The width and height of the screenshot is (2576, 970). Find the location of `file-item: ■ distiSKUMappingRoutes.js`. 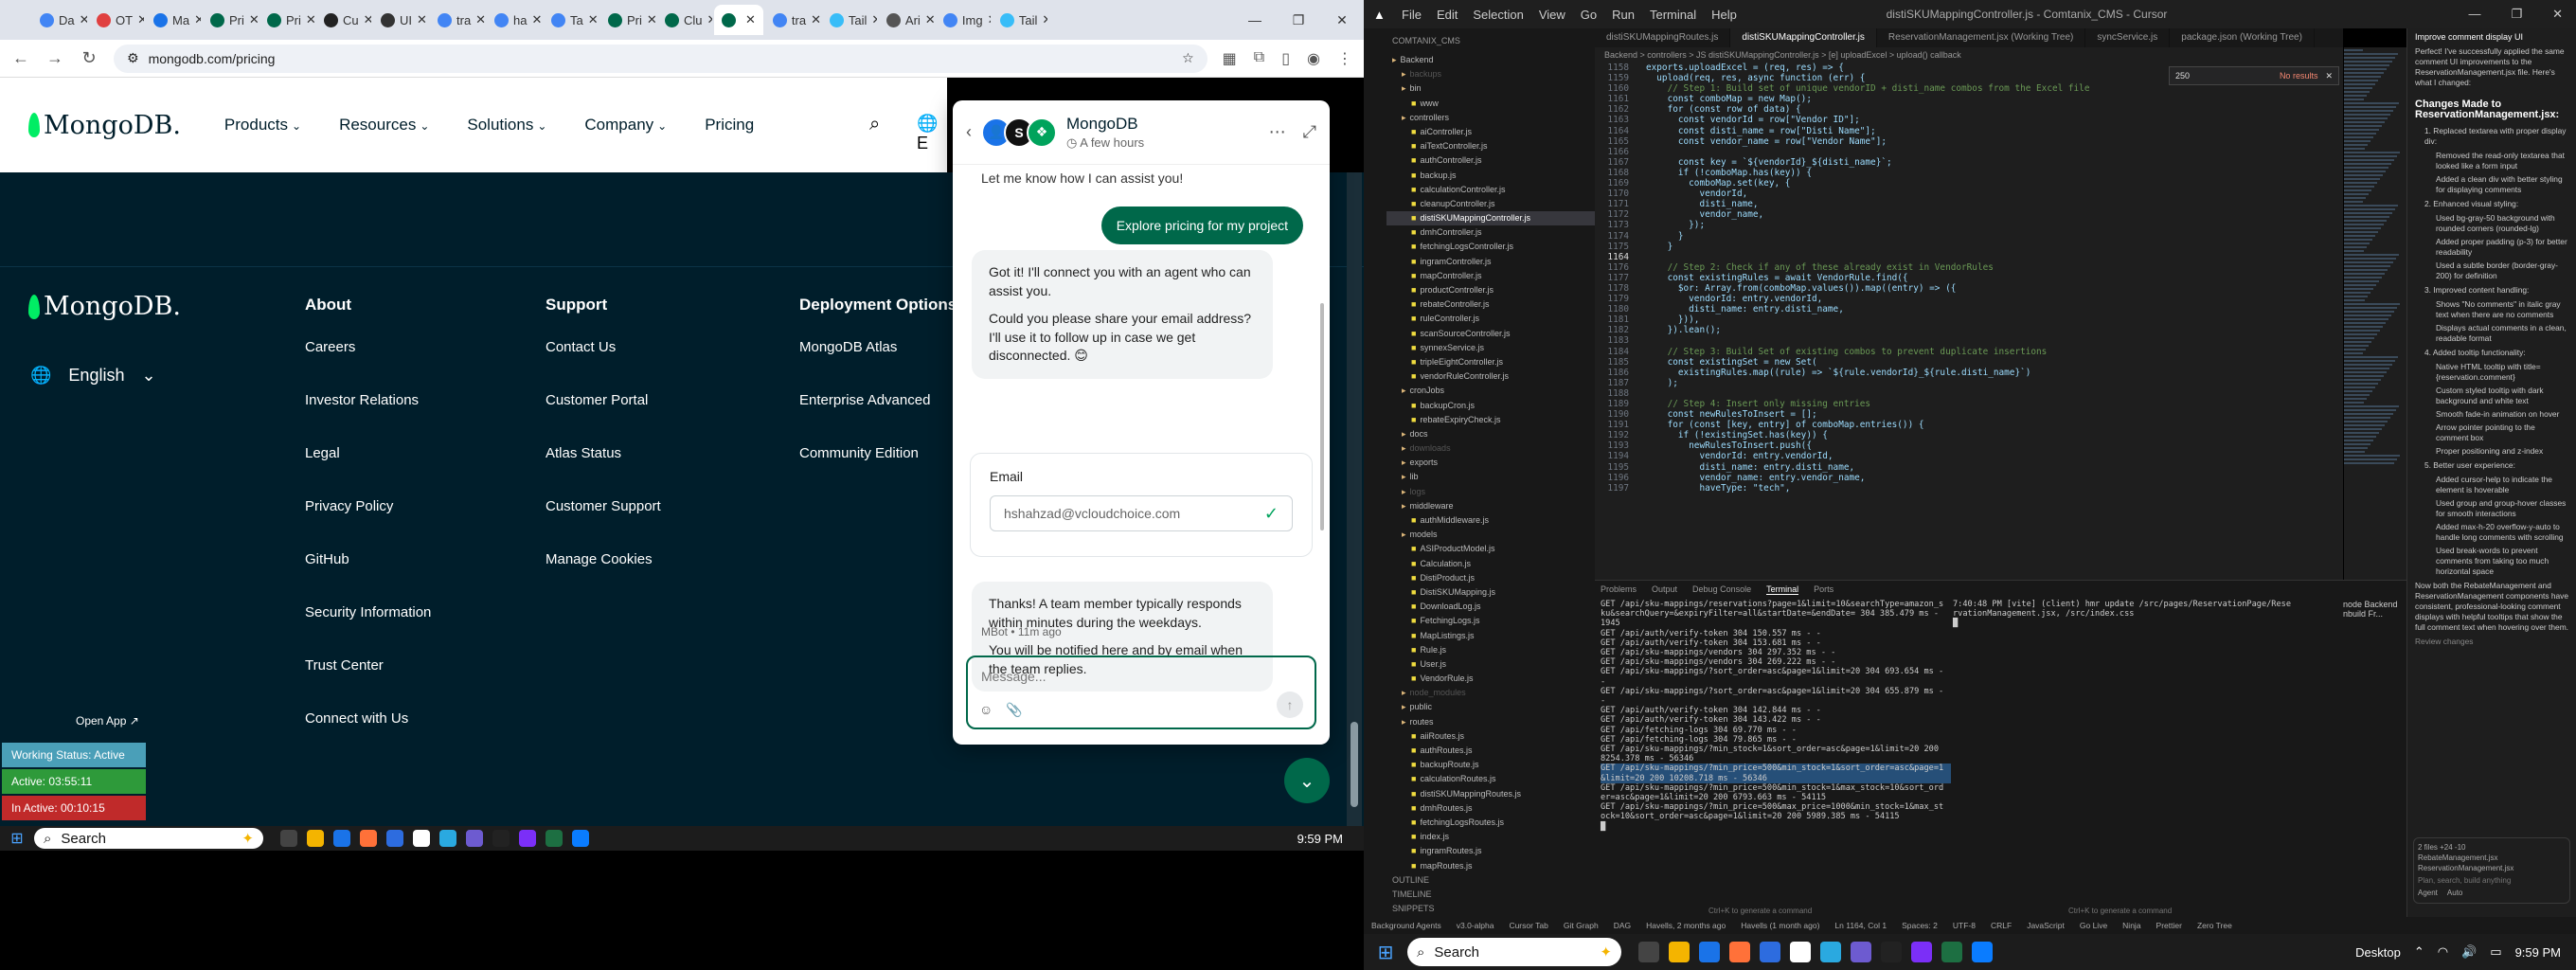

file-item: ■ distiSKUMappingRoutes.js is located at coordinates (1490, 794).